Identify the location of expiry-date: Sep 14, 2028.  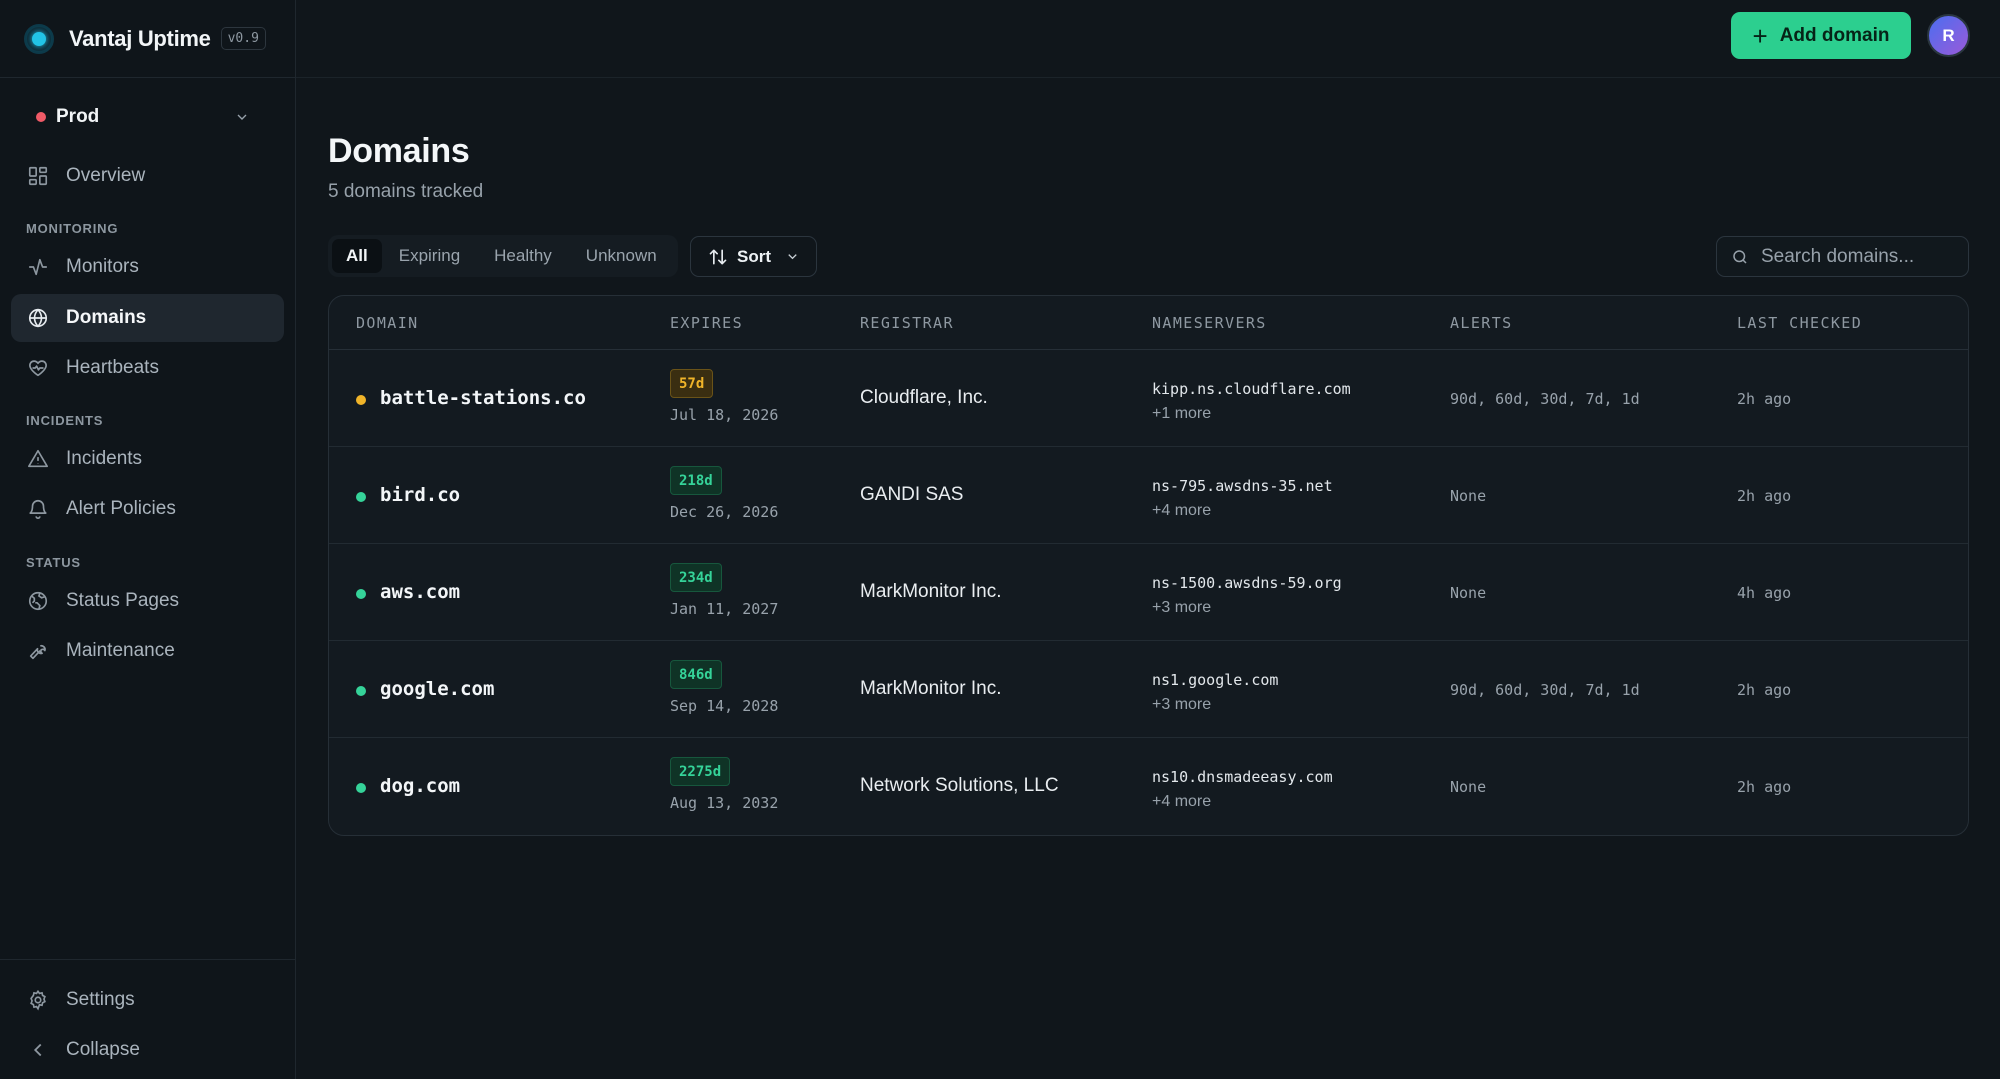
(724, 706).